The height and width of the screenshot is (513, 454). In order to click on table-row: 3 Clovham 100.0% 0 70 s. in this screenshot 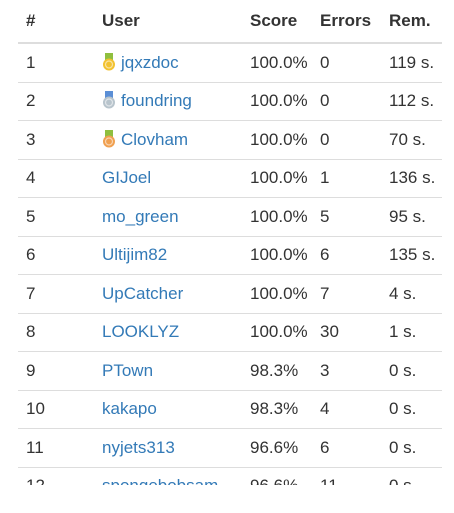, I will do `click(230, 140)`.